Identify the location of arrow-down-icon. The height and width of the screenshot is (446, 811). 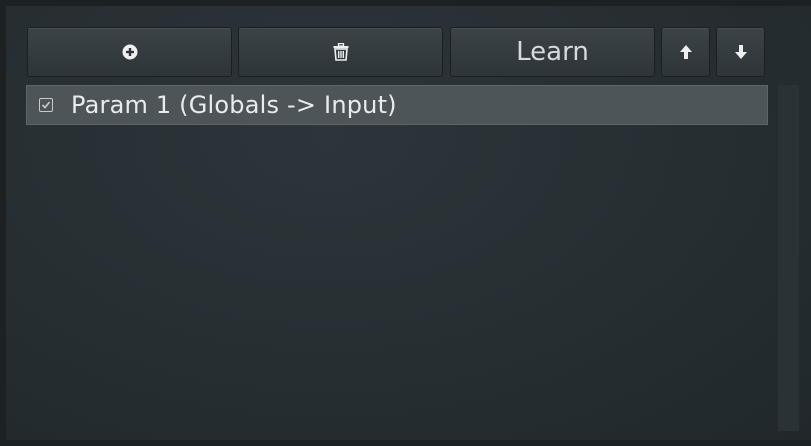
(740, 52).